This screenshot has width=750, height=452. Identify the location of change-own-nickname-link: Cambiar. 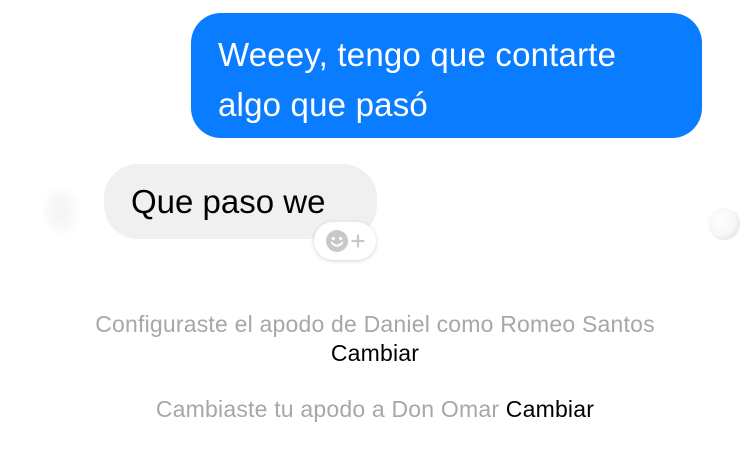
(550, 409).